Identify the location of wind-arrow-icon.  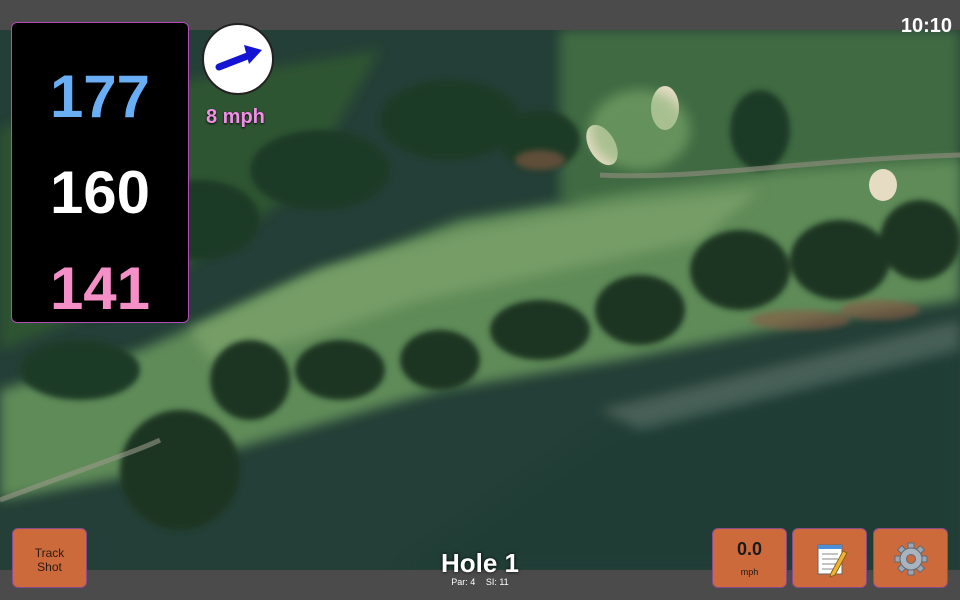
(238, 58).